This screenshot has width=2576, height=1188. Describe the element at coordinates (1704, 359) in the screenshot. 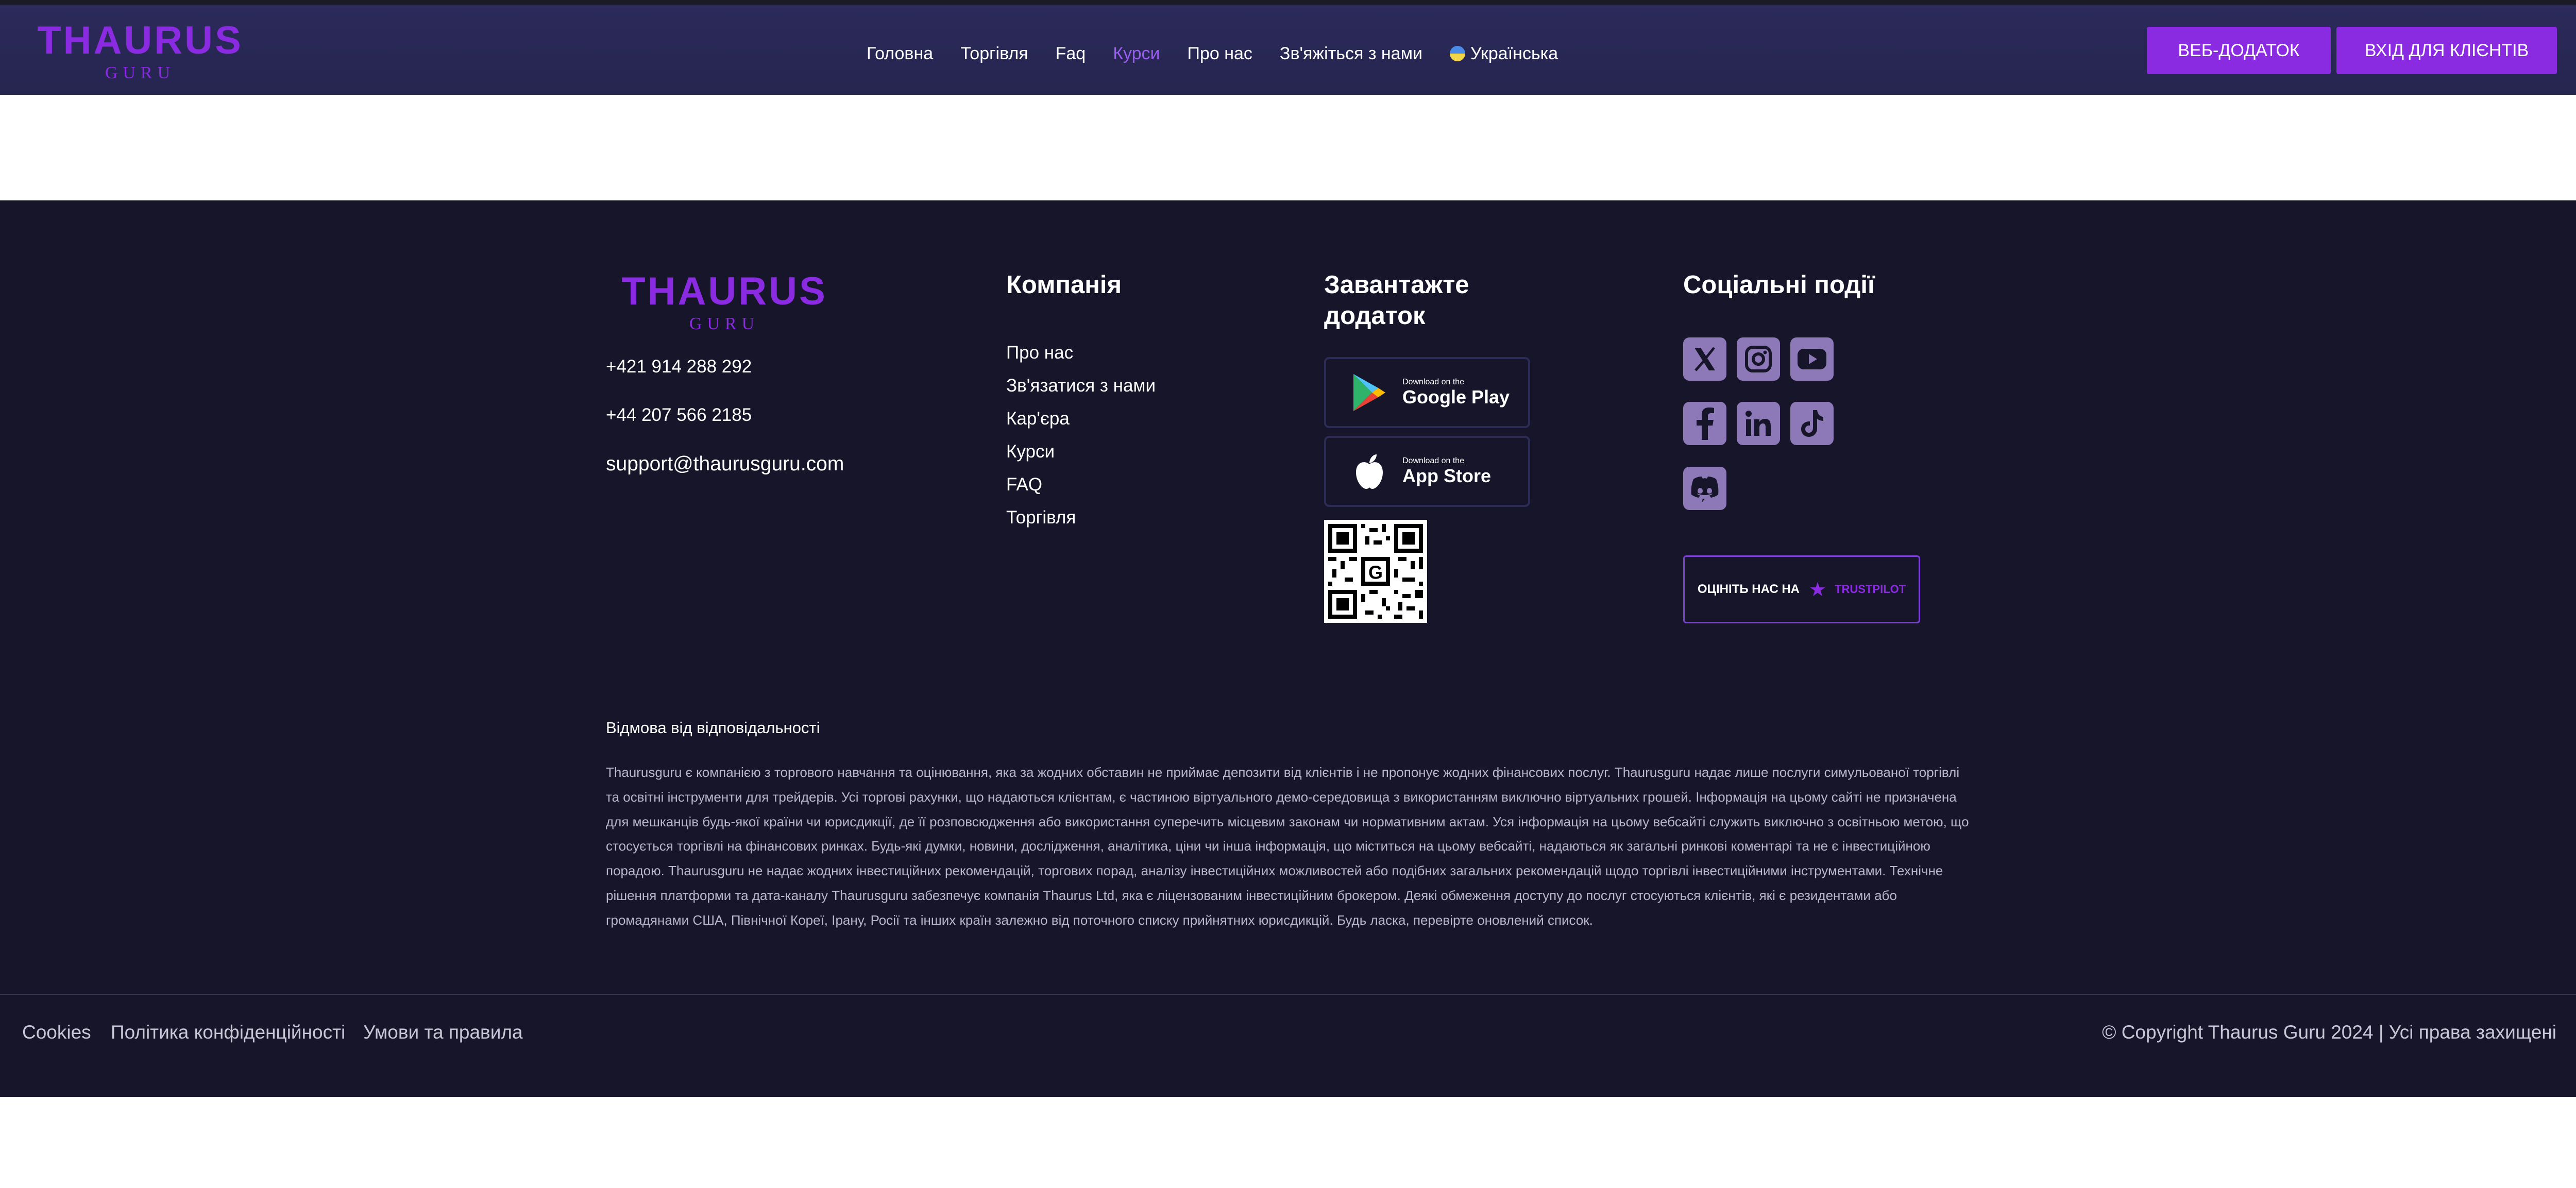

I see `x-icon` at that location.